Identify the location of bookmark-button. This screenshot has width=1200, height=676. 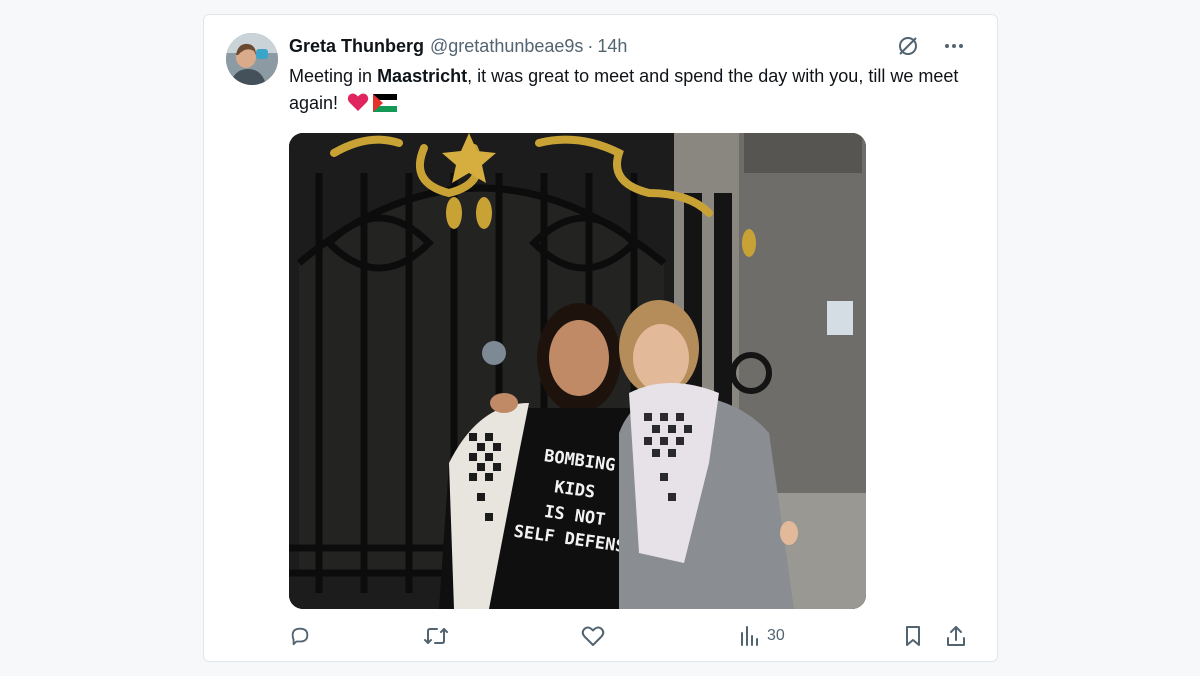
(913, 636).